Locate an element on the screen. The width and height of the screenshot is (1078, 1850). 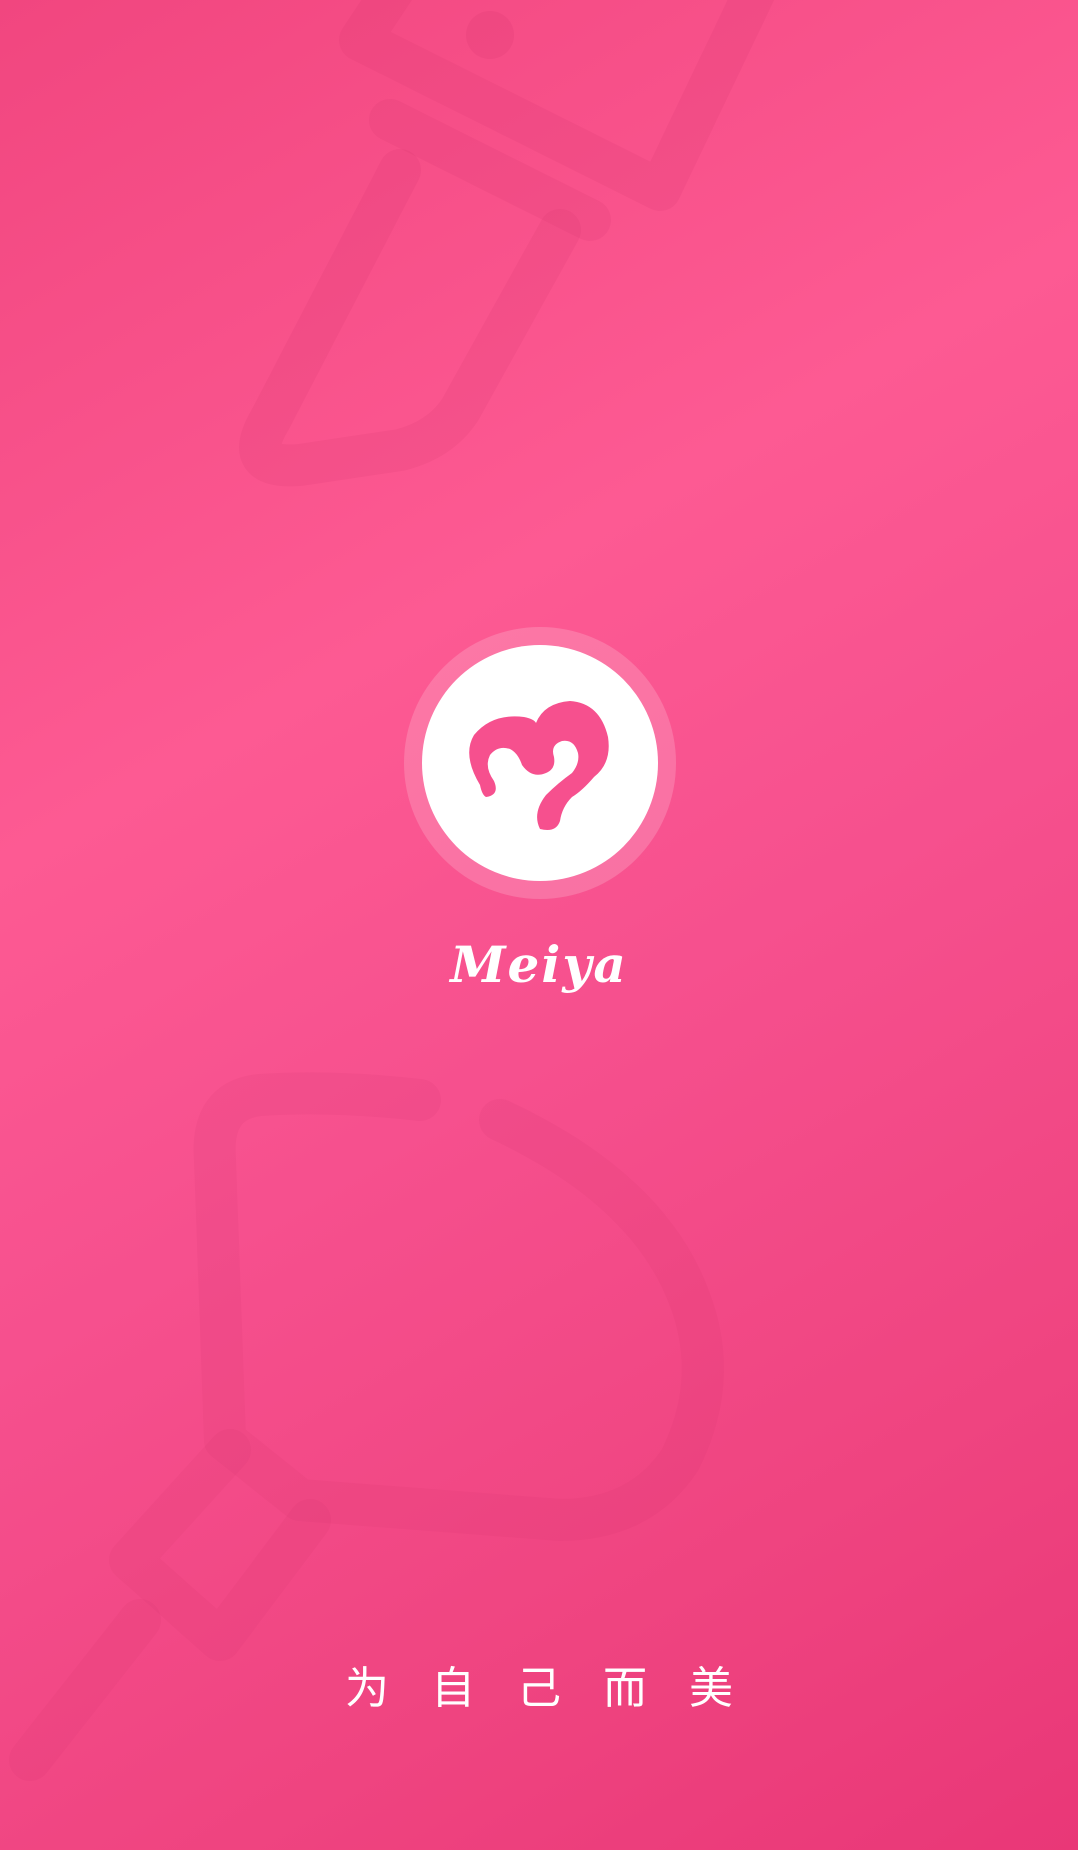
meiya-swirl-logo-icon is located at coordinates (539, 765).